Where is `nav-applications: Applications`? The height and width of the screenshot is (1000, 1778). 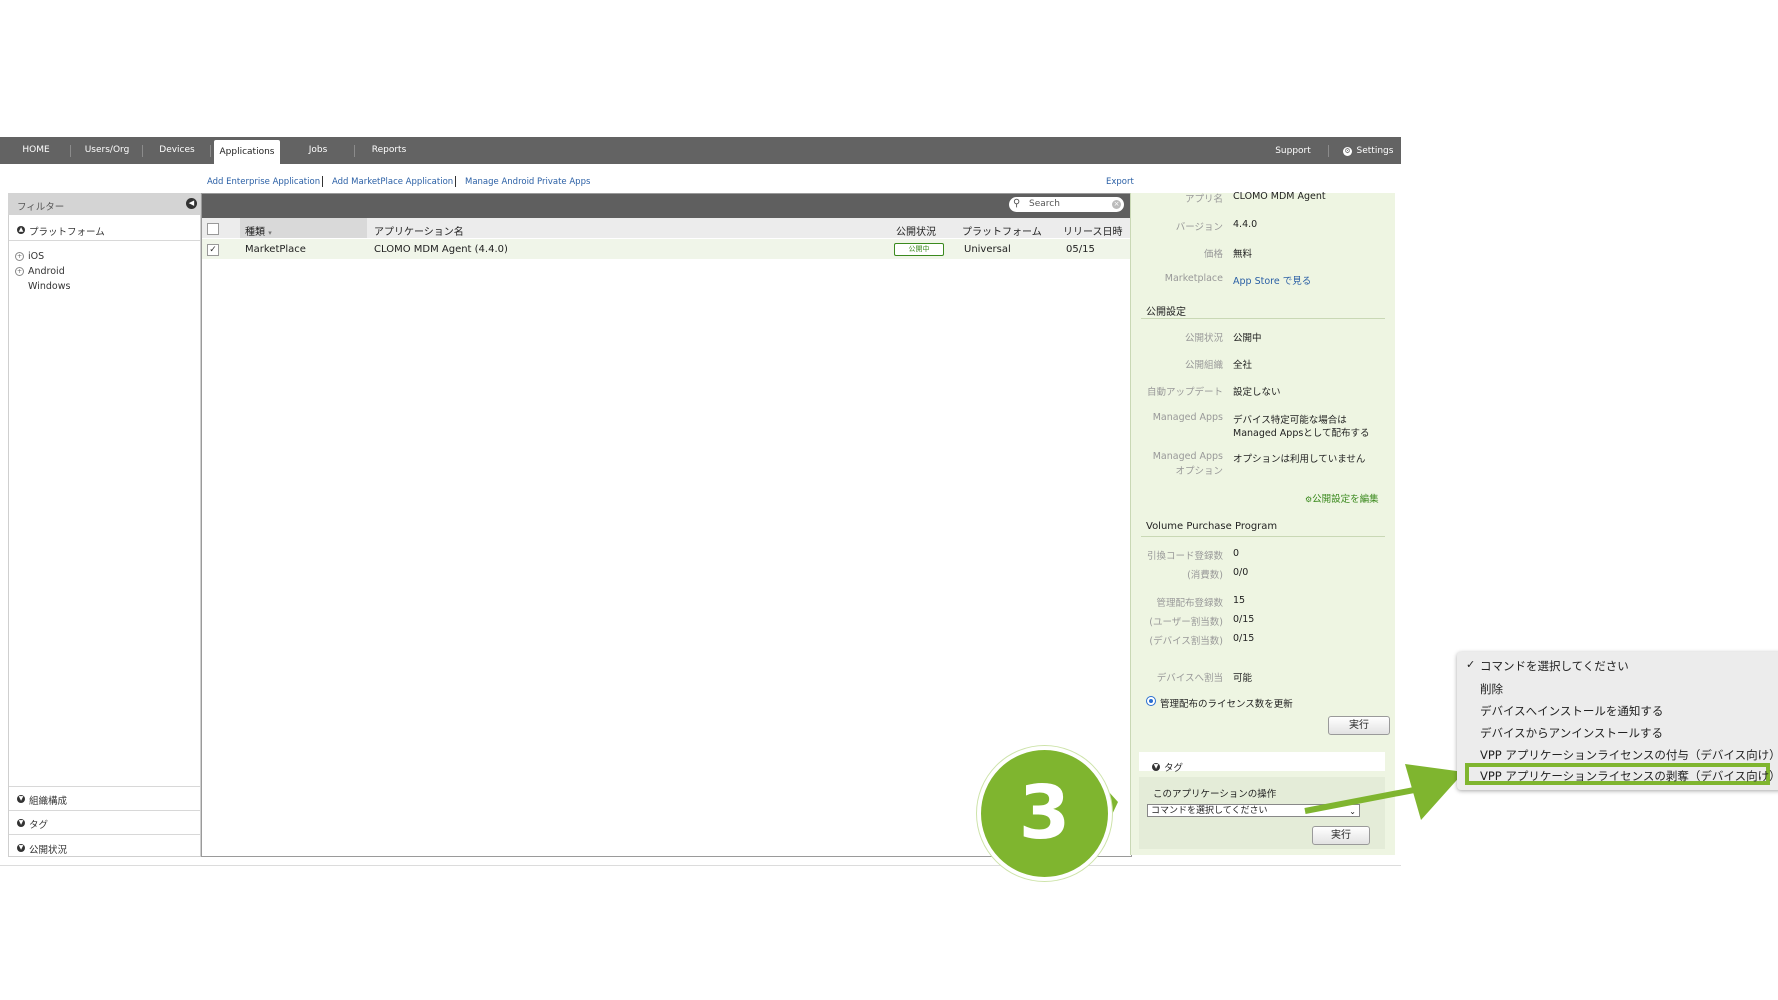
nav-applications: Applications is located at coordinates (247, 152).